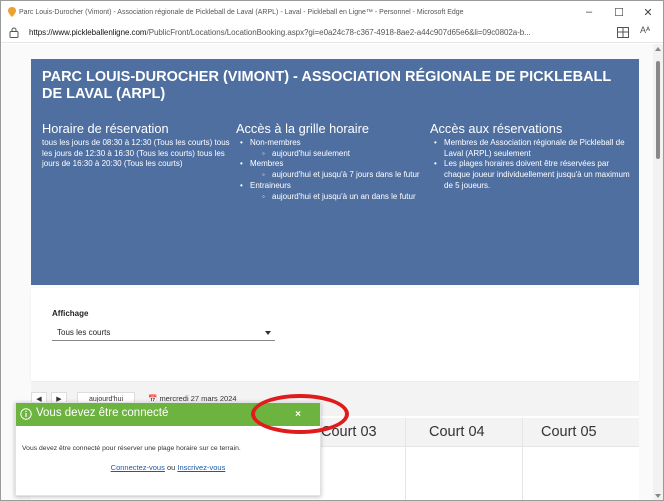 This screenshot has height=501, width=664. I want to click on info-icon, so click(26, 414).